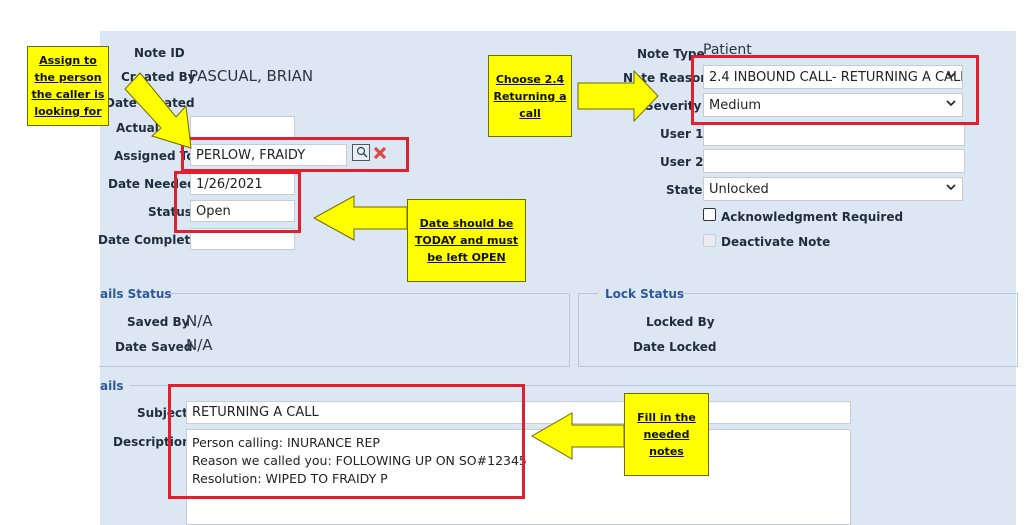  Describe the element at coordinates (530, 96) in the screenshot. I see `annotation-choose: Choose 2.4 Returning a call` at that location.